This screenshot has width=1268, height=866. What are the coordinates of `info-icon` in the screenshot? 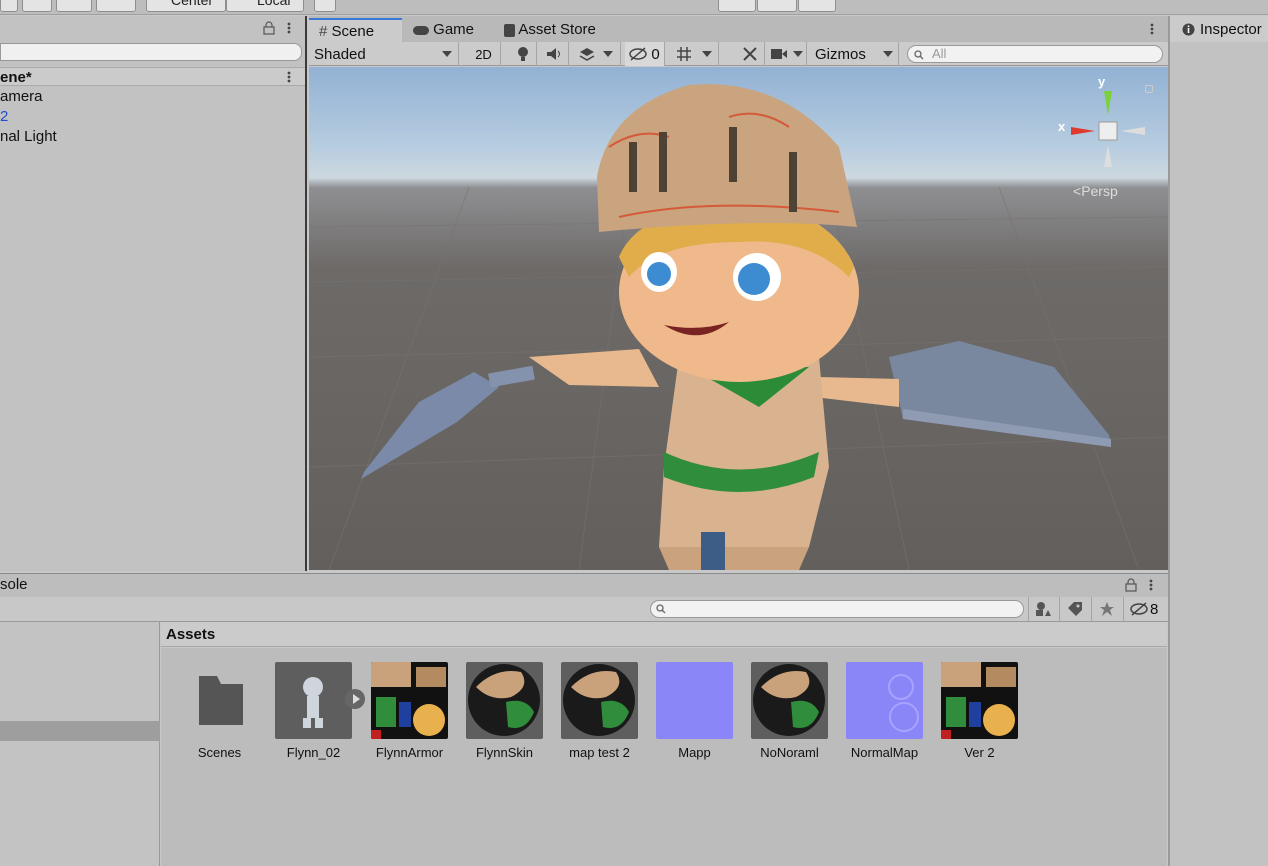 It's located at (1188, 29).